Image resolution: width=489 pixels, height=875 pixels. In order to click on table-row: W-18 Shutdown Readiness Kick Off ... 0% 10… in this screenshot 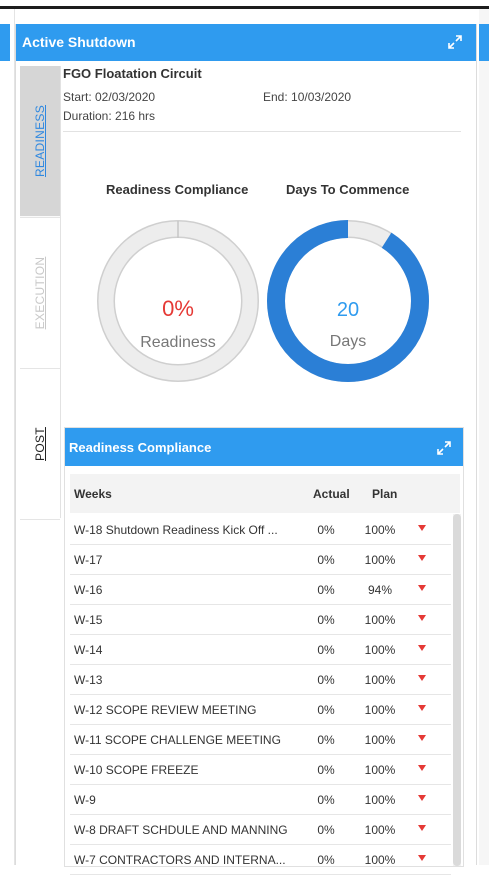, I will do `click(260, 529)`.